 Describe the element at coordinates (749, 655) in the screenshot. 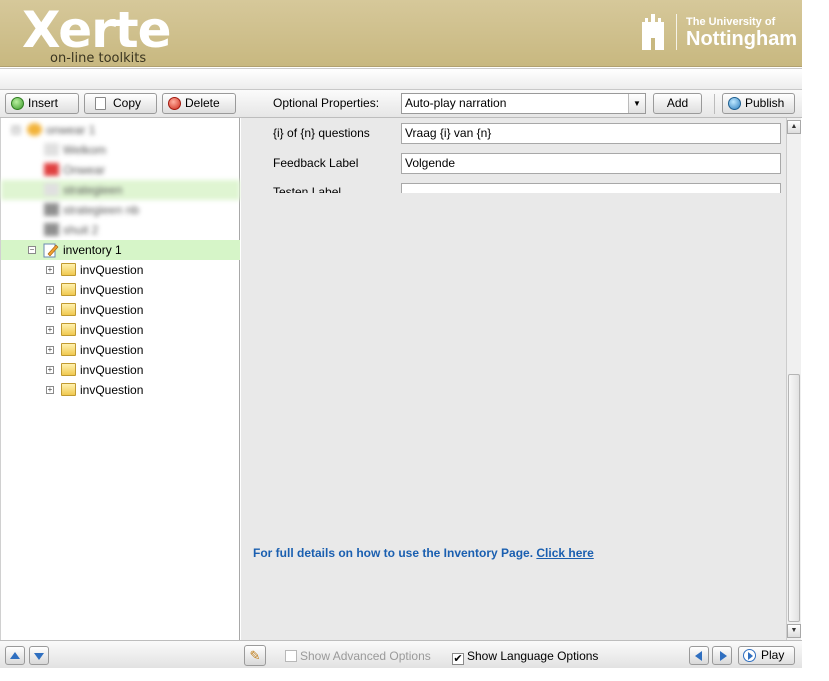

I see `play-icon` at that location.